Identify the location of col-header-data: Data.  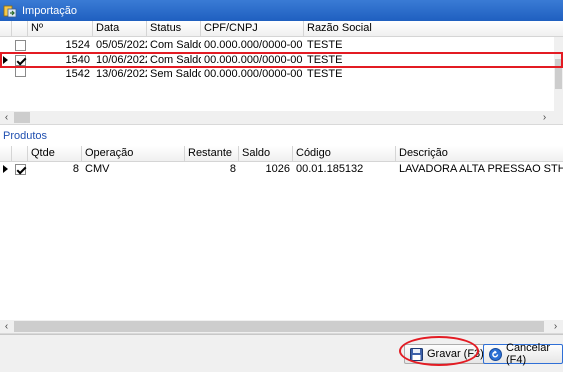
(120, 29).